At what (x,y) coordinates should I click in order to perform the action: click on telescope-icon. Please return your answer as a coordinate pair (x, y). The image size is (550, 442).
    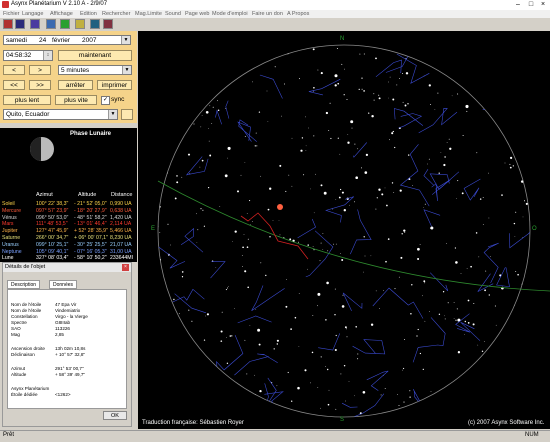
    Looking at the image, I should click on (35, 24).